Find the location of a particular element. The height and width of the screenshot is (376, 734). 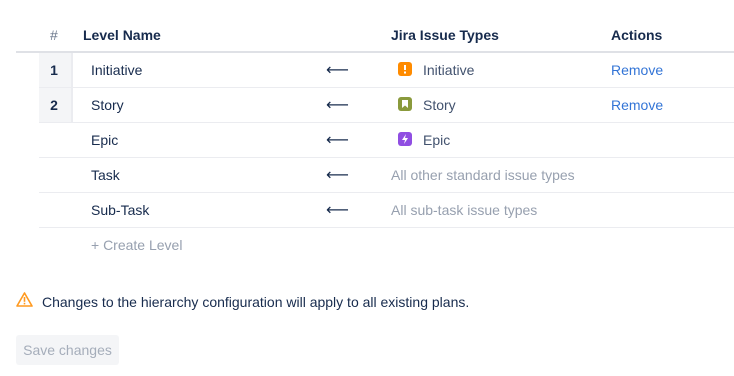

initiative-icon is located at coordinates (405, 69).